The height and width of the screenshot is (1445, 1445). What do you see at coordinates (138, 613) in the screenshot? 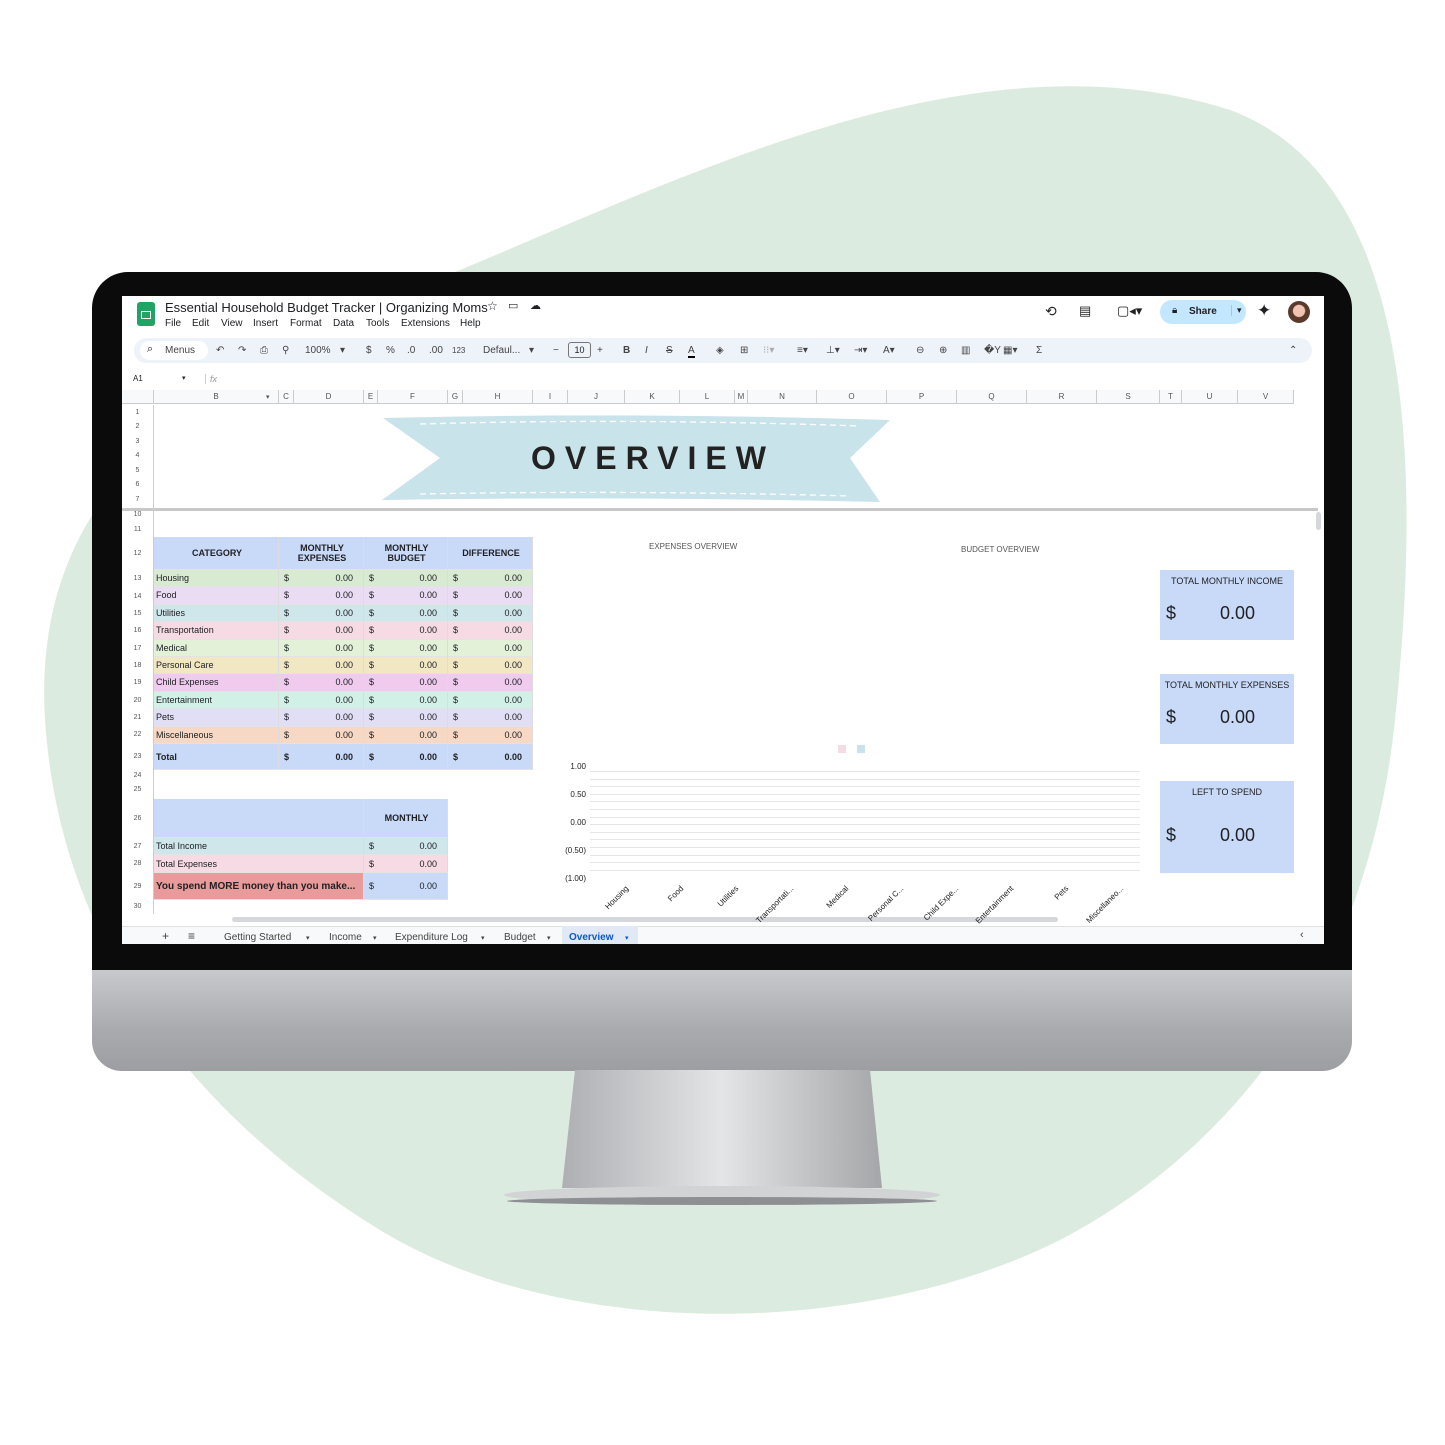
I see `row-header-15: 15` at bounding box center [138, 613].